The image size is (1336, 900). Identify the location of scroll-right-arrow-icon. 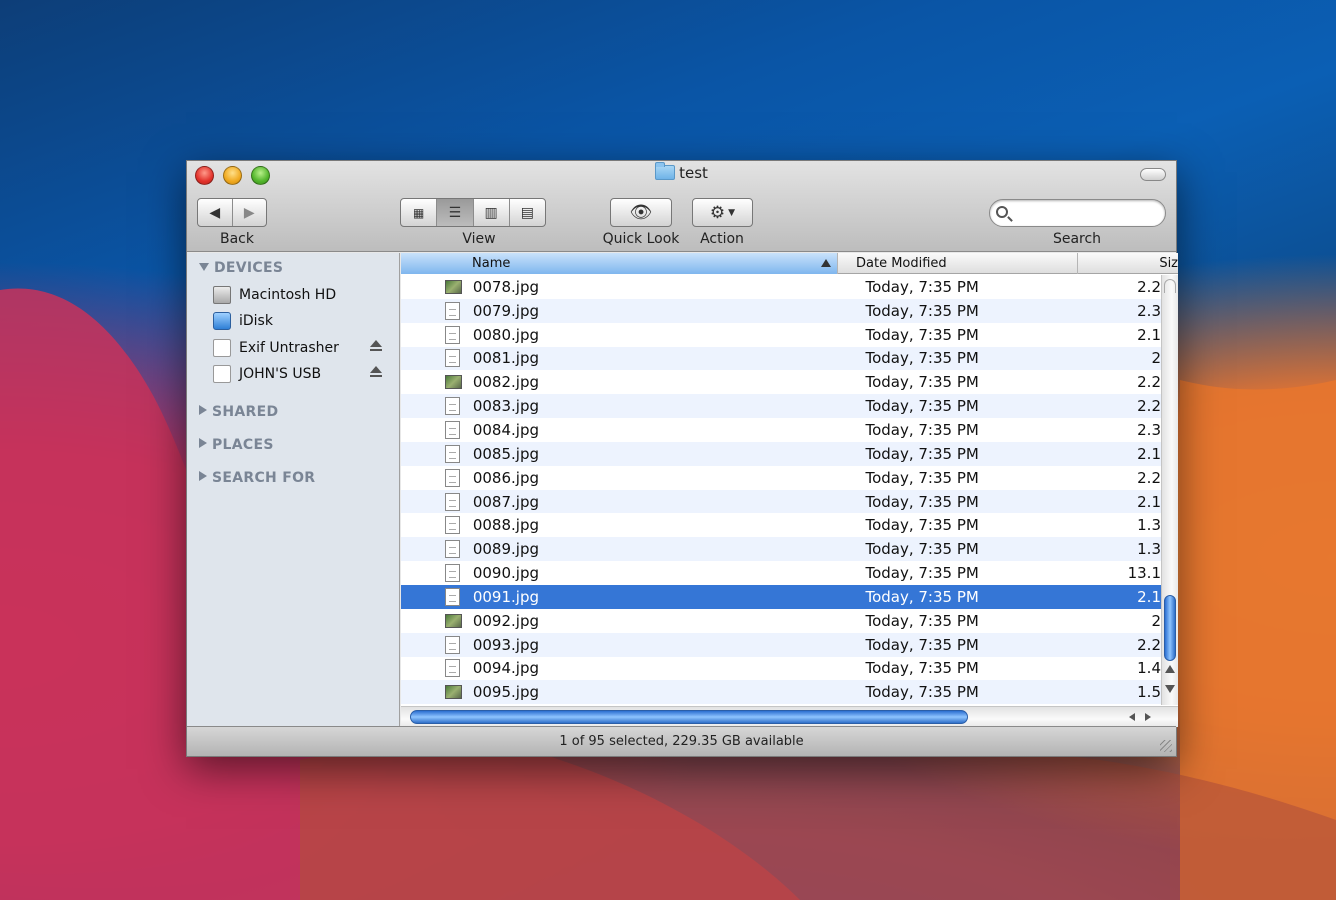
(1148, 717).